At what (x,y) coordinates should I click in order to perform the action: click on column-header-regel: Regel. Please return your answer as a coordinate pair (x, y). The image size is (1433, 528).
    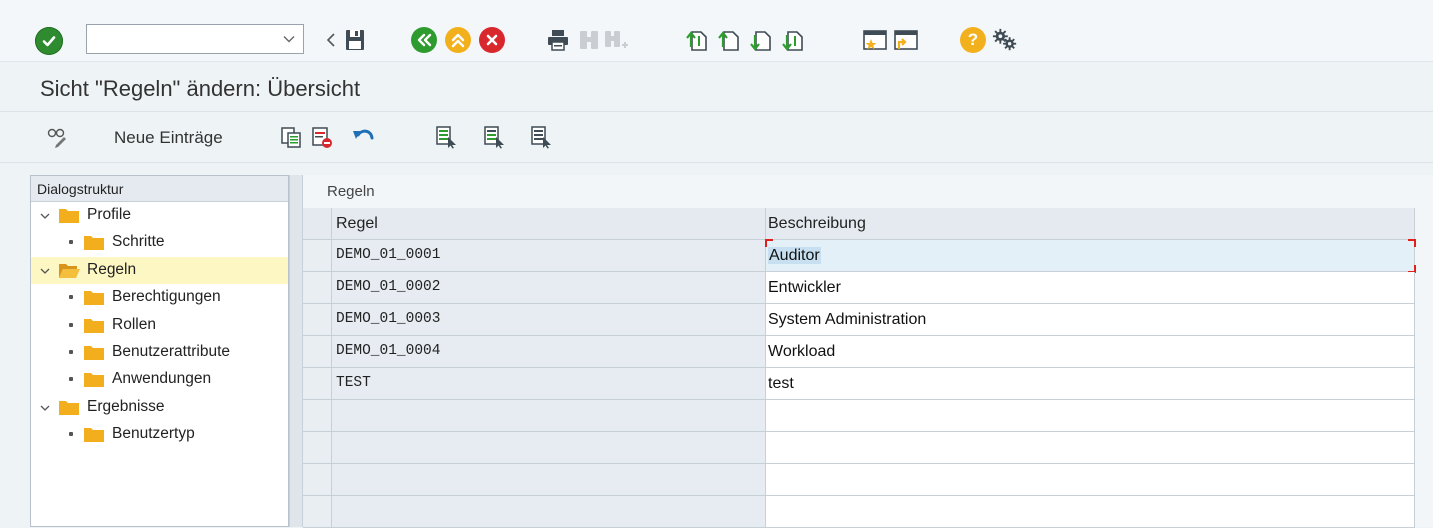
    Looking at the image, I should click on (549, 224).